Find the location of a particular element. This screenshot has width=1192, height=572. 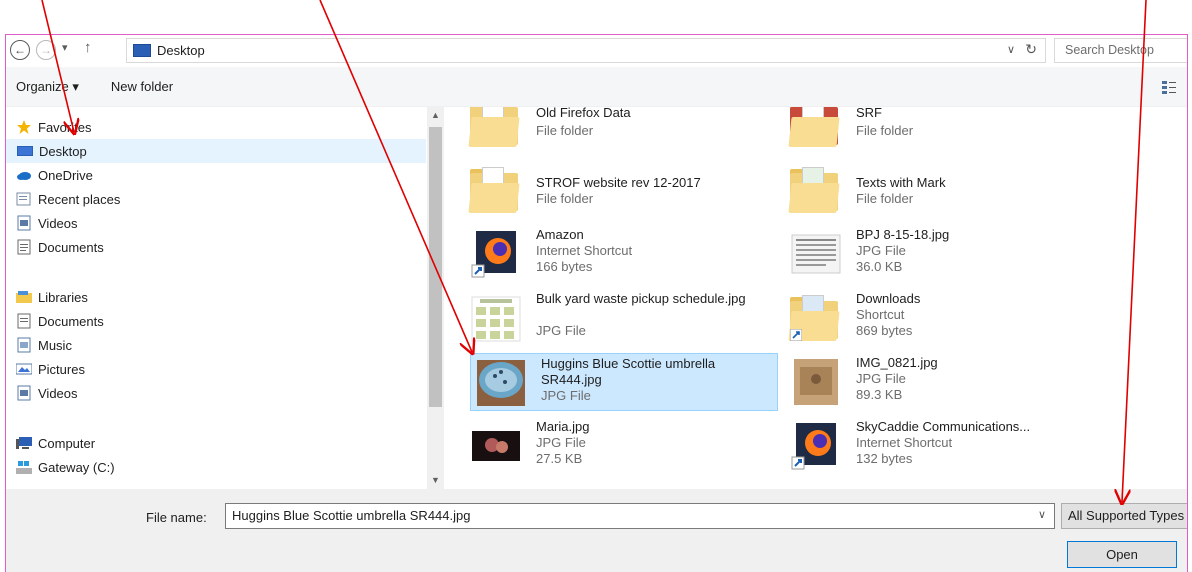

file-size: 27.5 KB is located at coordinates (559, 458).